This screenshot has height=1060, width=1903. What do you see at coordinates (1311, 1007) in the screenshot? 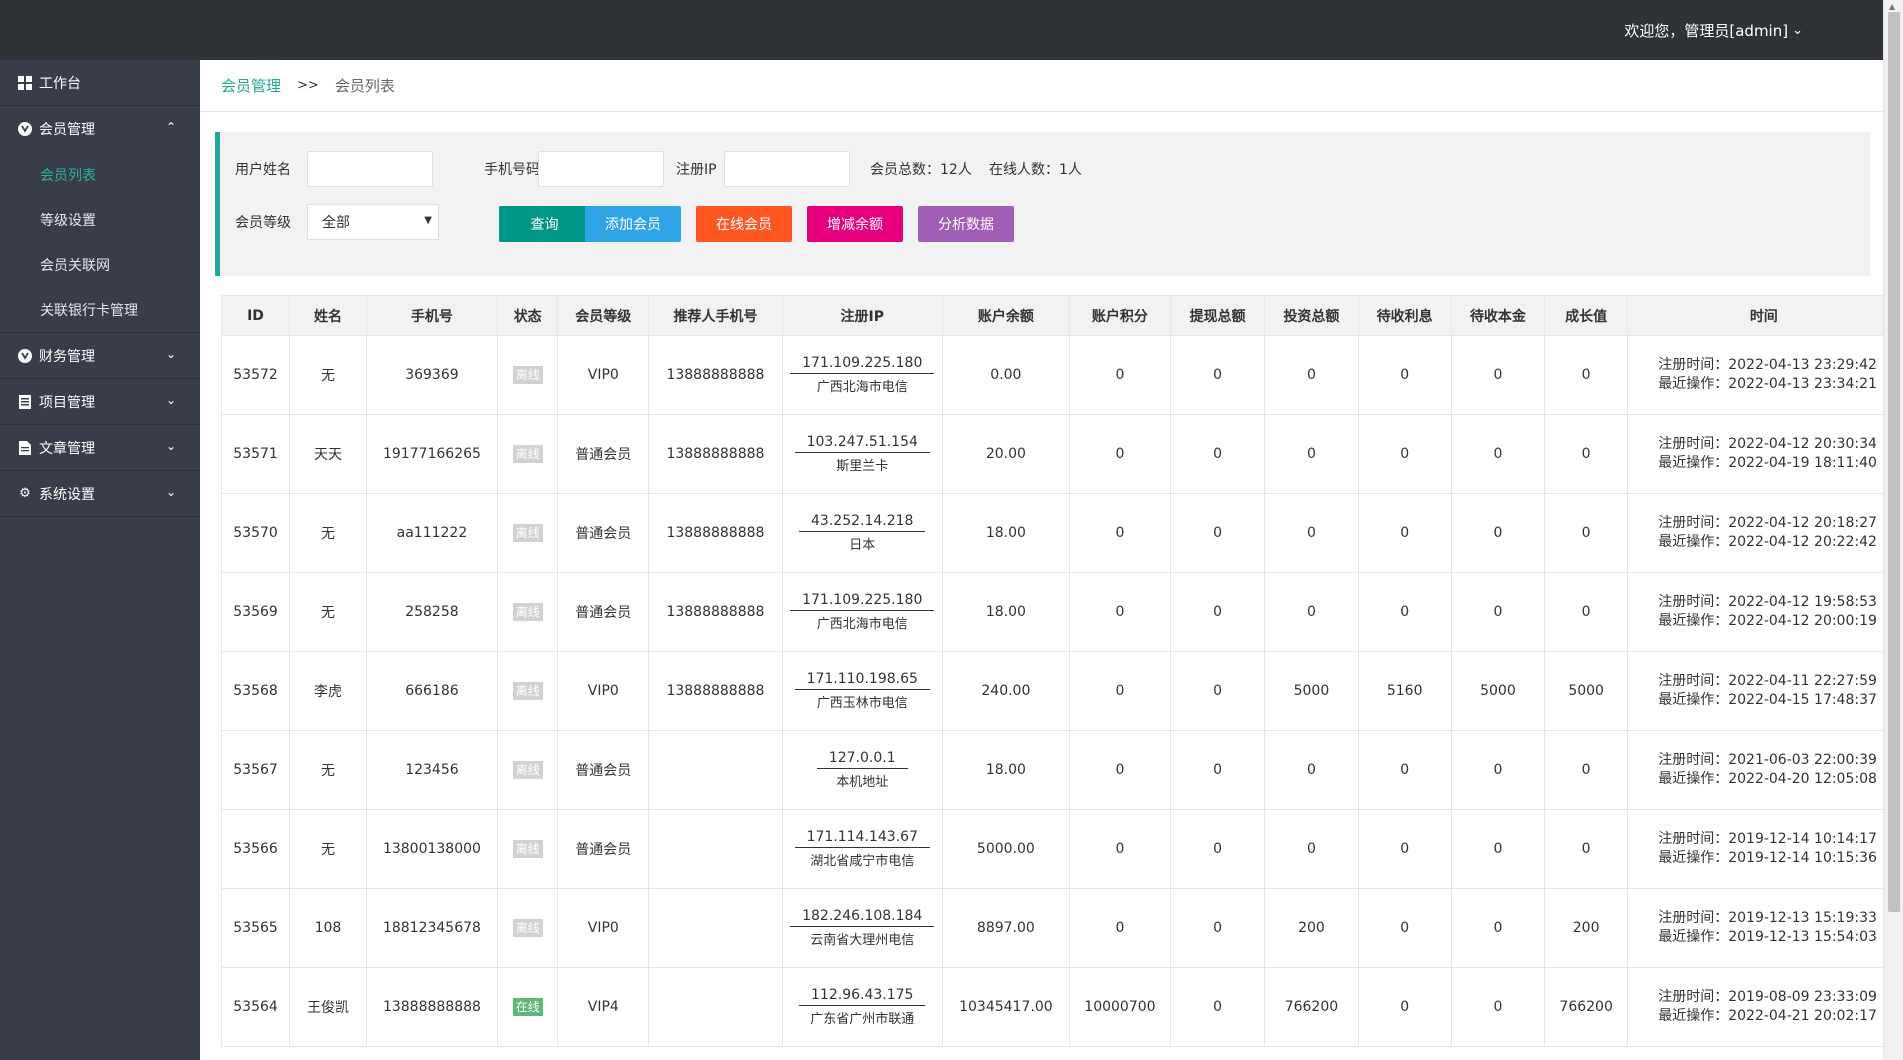
I see `cell-invest-total: 766200` at bounding box center [1311, 1007].